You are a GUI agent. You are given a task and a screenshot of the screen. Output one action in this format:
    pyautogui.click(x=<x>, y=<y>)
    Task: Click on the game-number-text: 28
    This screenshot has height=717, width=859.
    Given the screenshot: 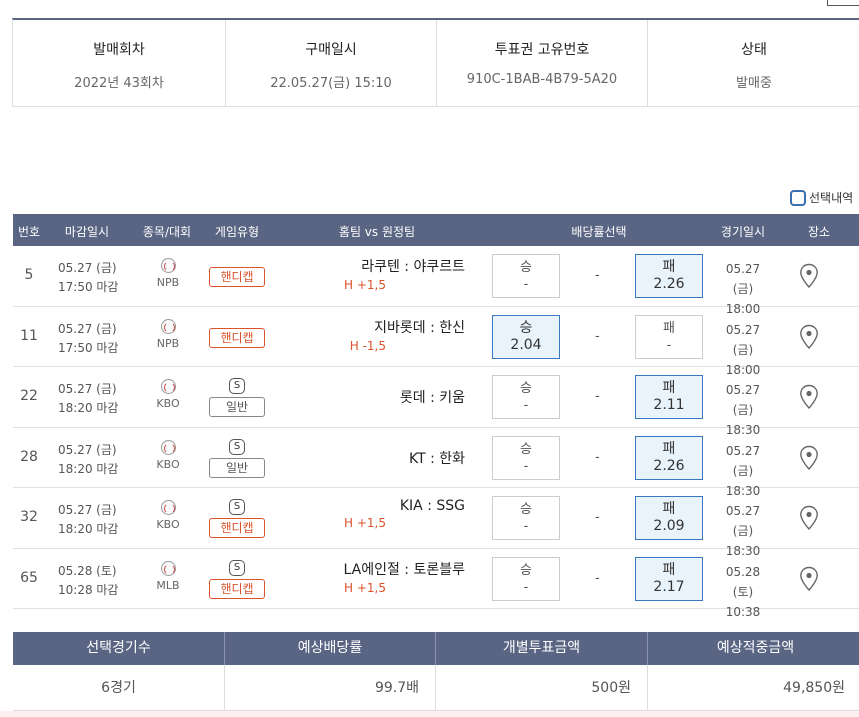 What is the action you would take?
    pyautogui.click(x=29, y=456)
    